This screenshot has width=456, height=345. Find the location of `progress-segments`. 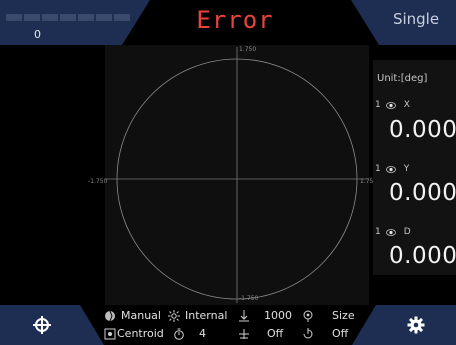

progress-segments is located at coordinates (68, 17).